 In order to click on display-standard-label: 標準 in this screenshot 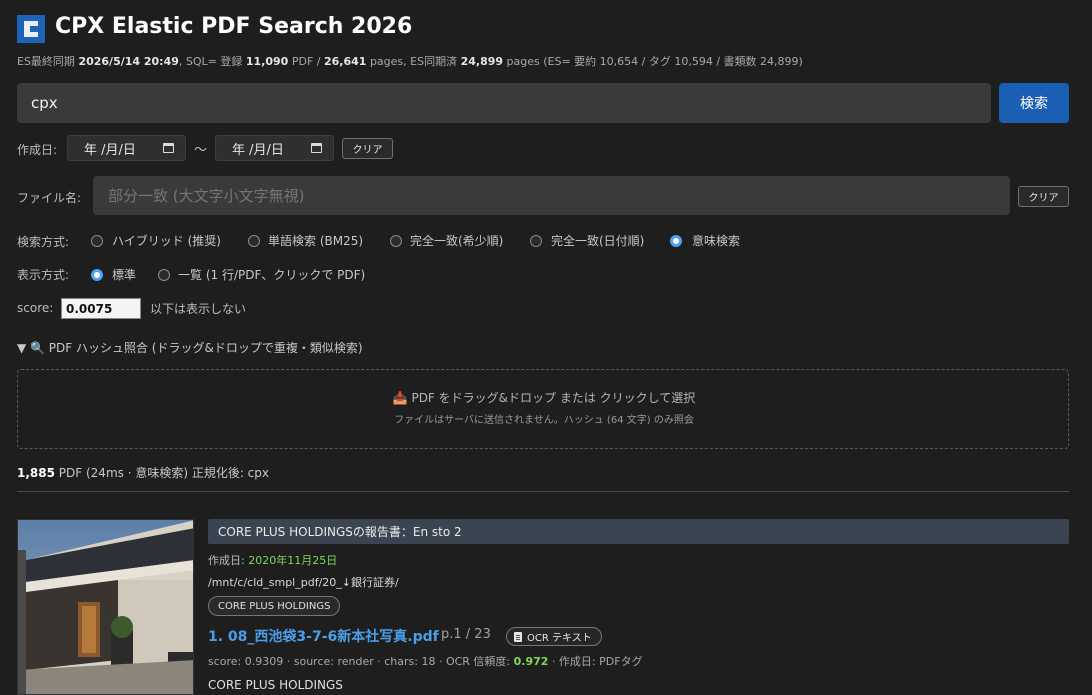, I will do `click(124, 274)`.